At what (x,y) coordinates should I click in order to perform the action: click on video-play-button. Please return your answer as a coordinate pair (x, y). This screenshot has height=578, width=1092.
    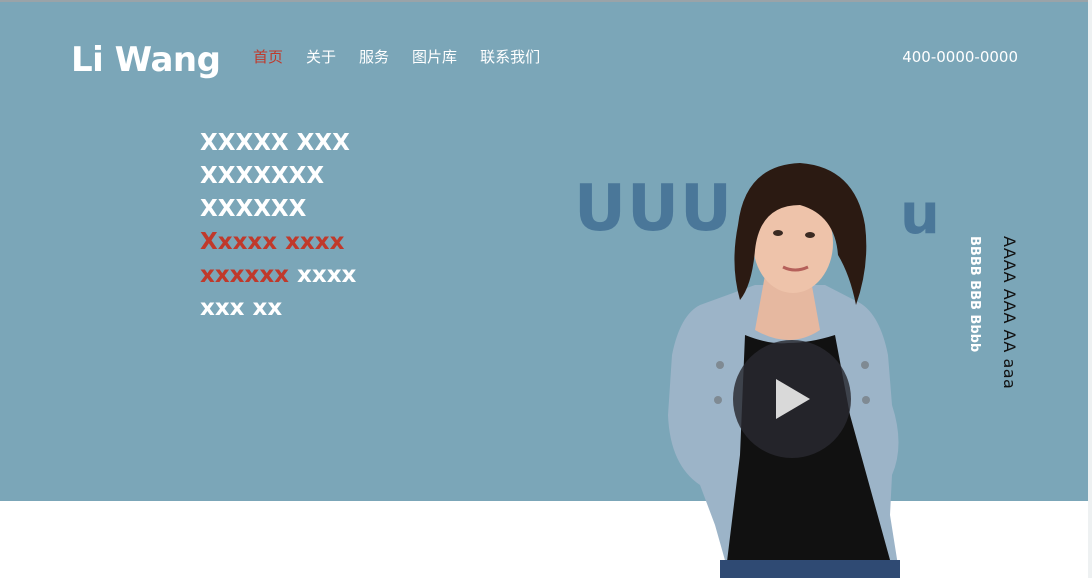
    Looking at the image, I should click on (792, 399).